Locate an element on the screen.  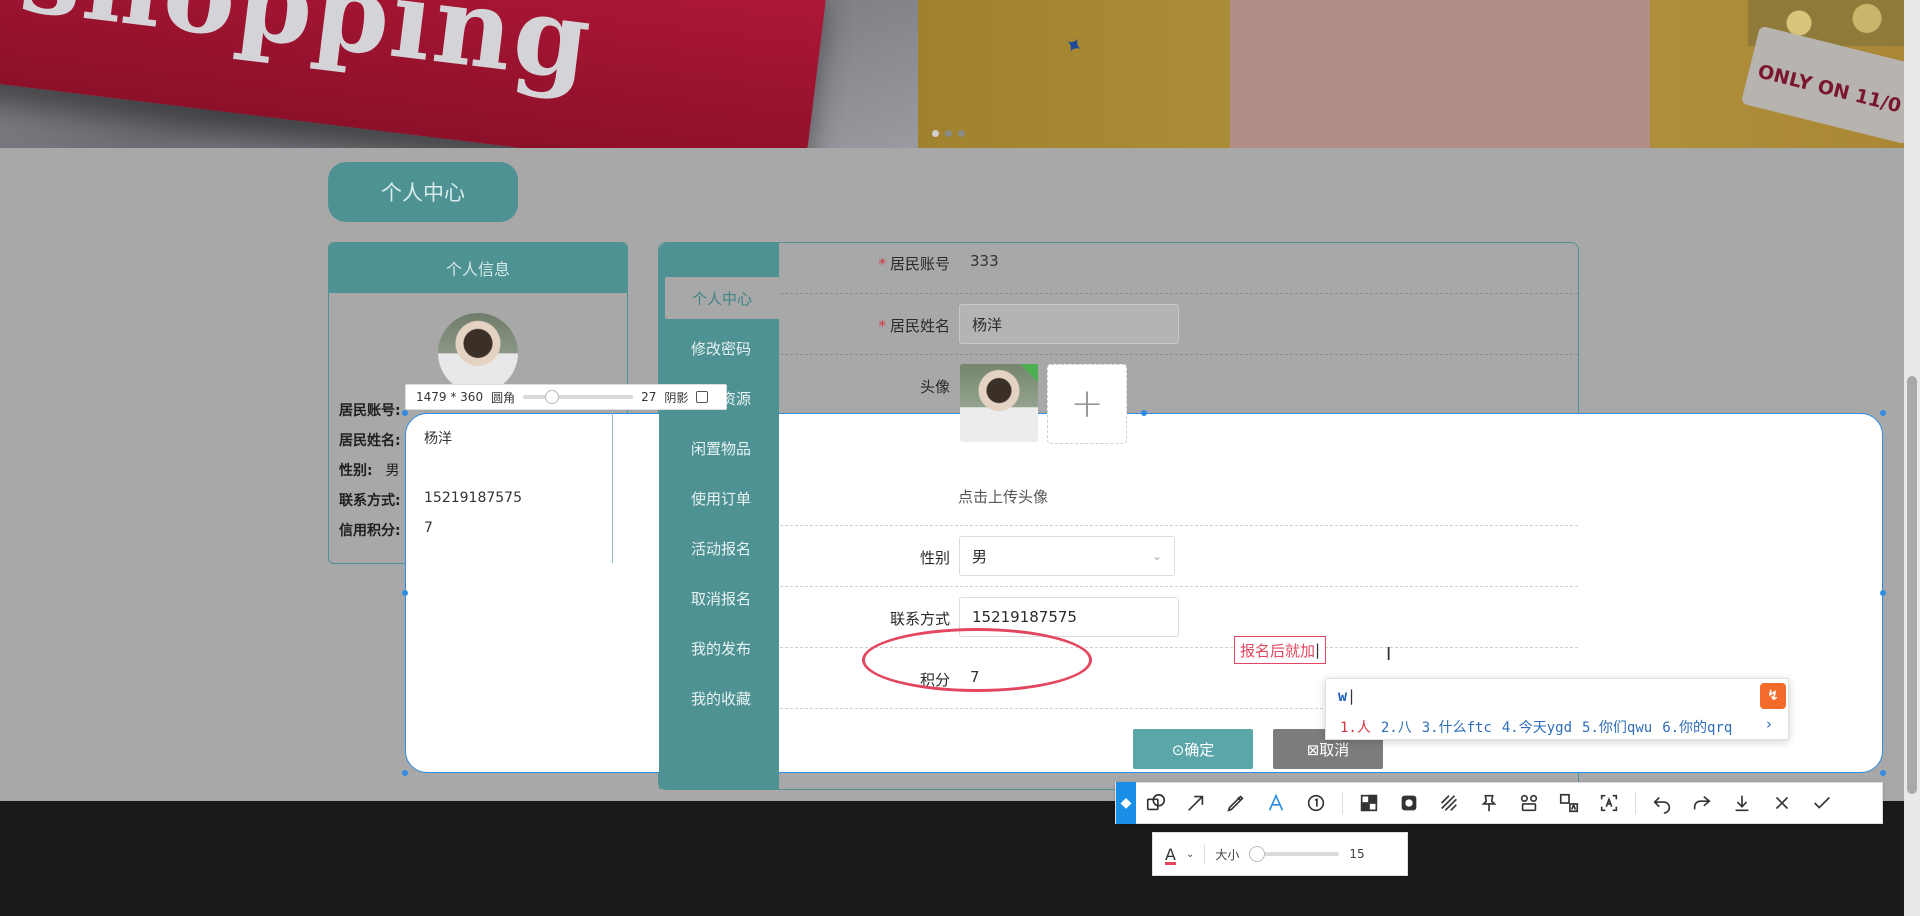
ime-candidates: 1.人 2.八 3.什么ftc 4.今天ygd 5.你们qwu 6.你的qrq is located at coordinates (1536, 727).